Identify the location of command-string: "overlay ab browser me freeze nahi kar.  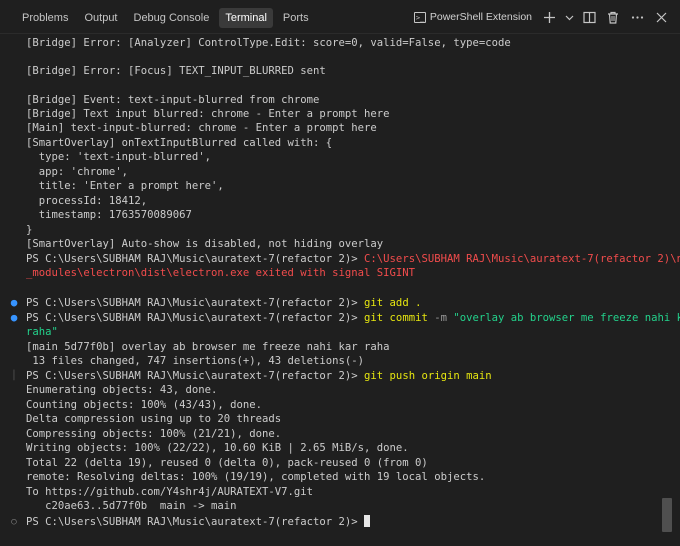
(566, 318).